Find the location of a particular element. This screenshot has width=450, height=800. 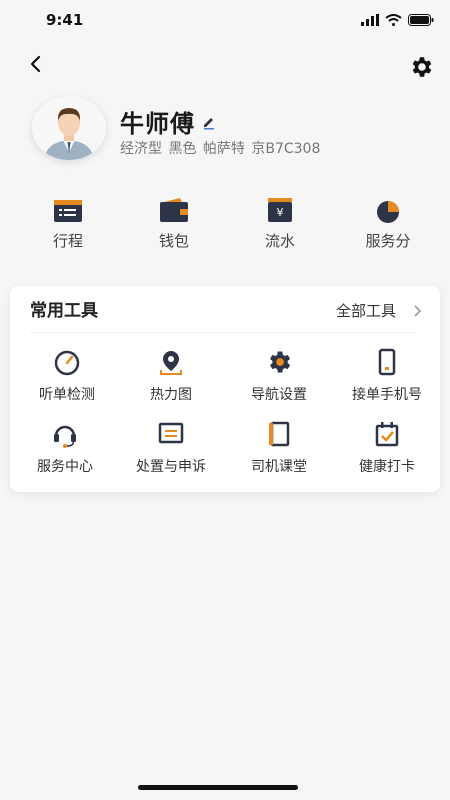

avatar-person-icon is located at coordinates (69, 128).